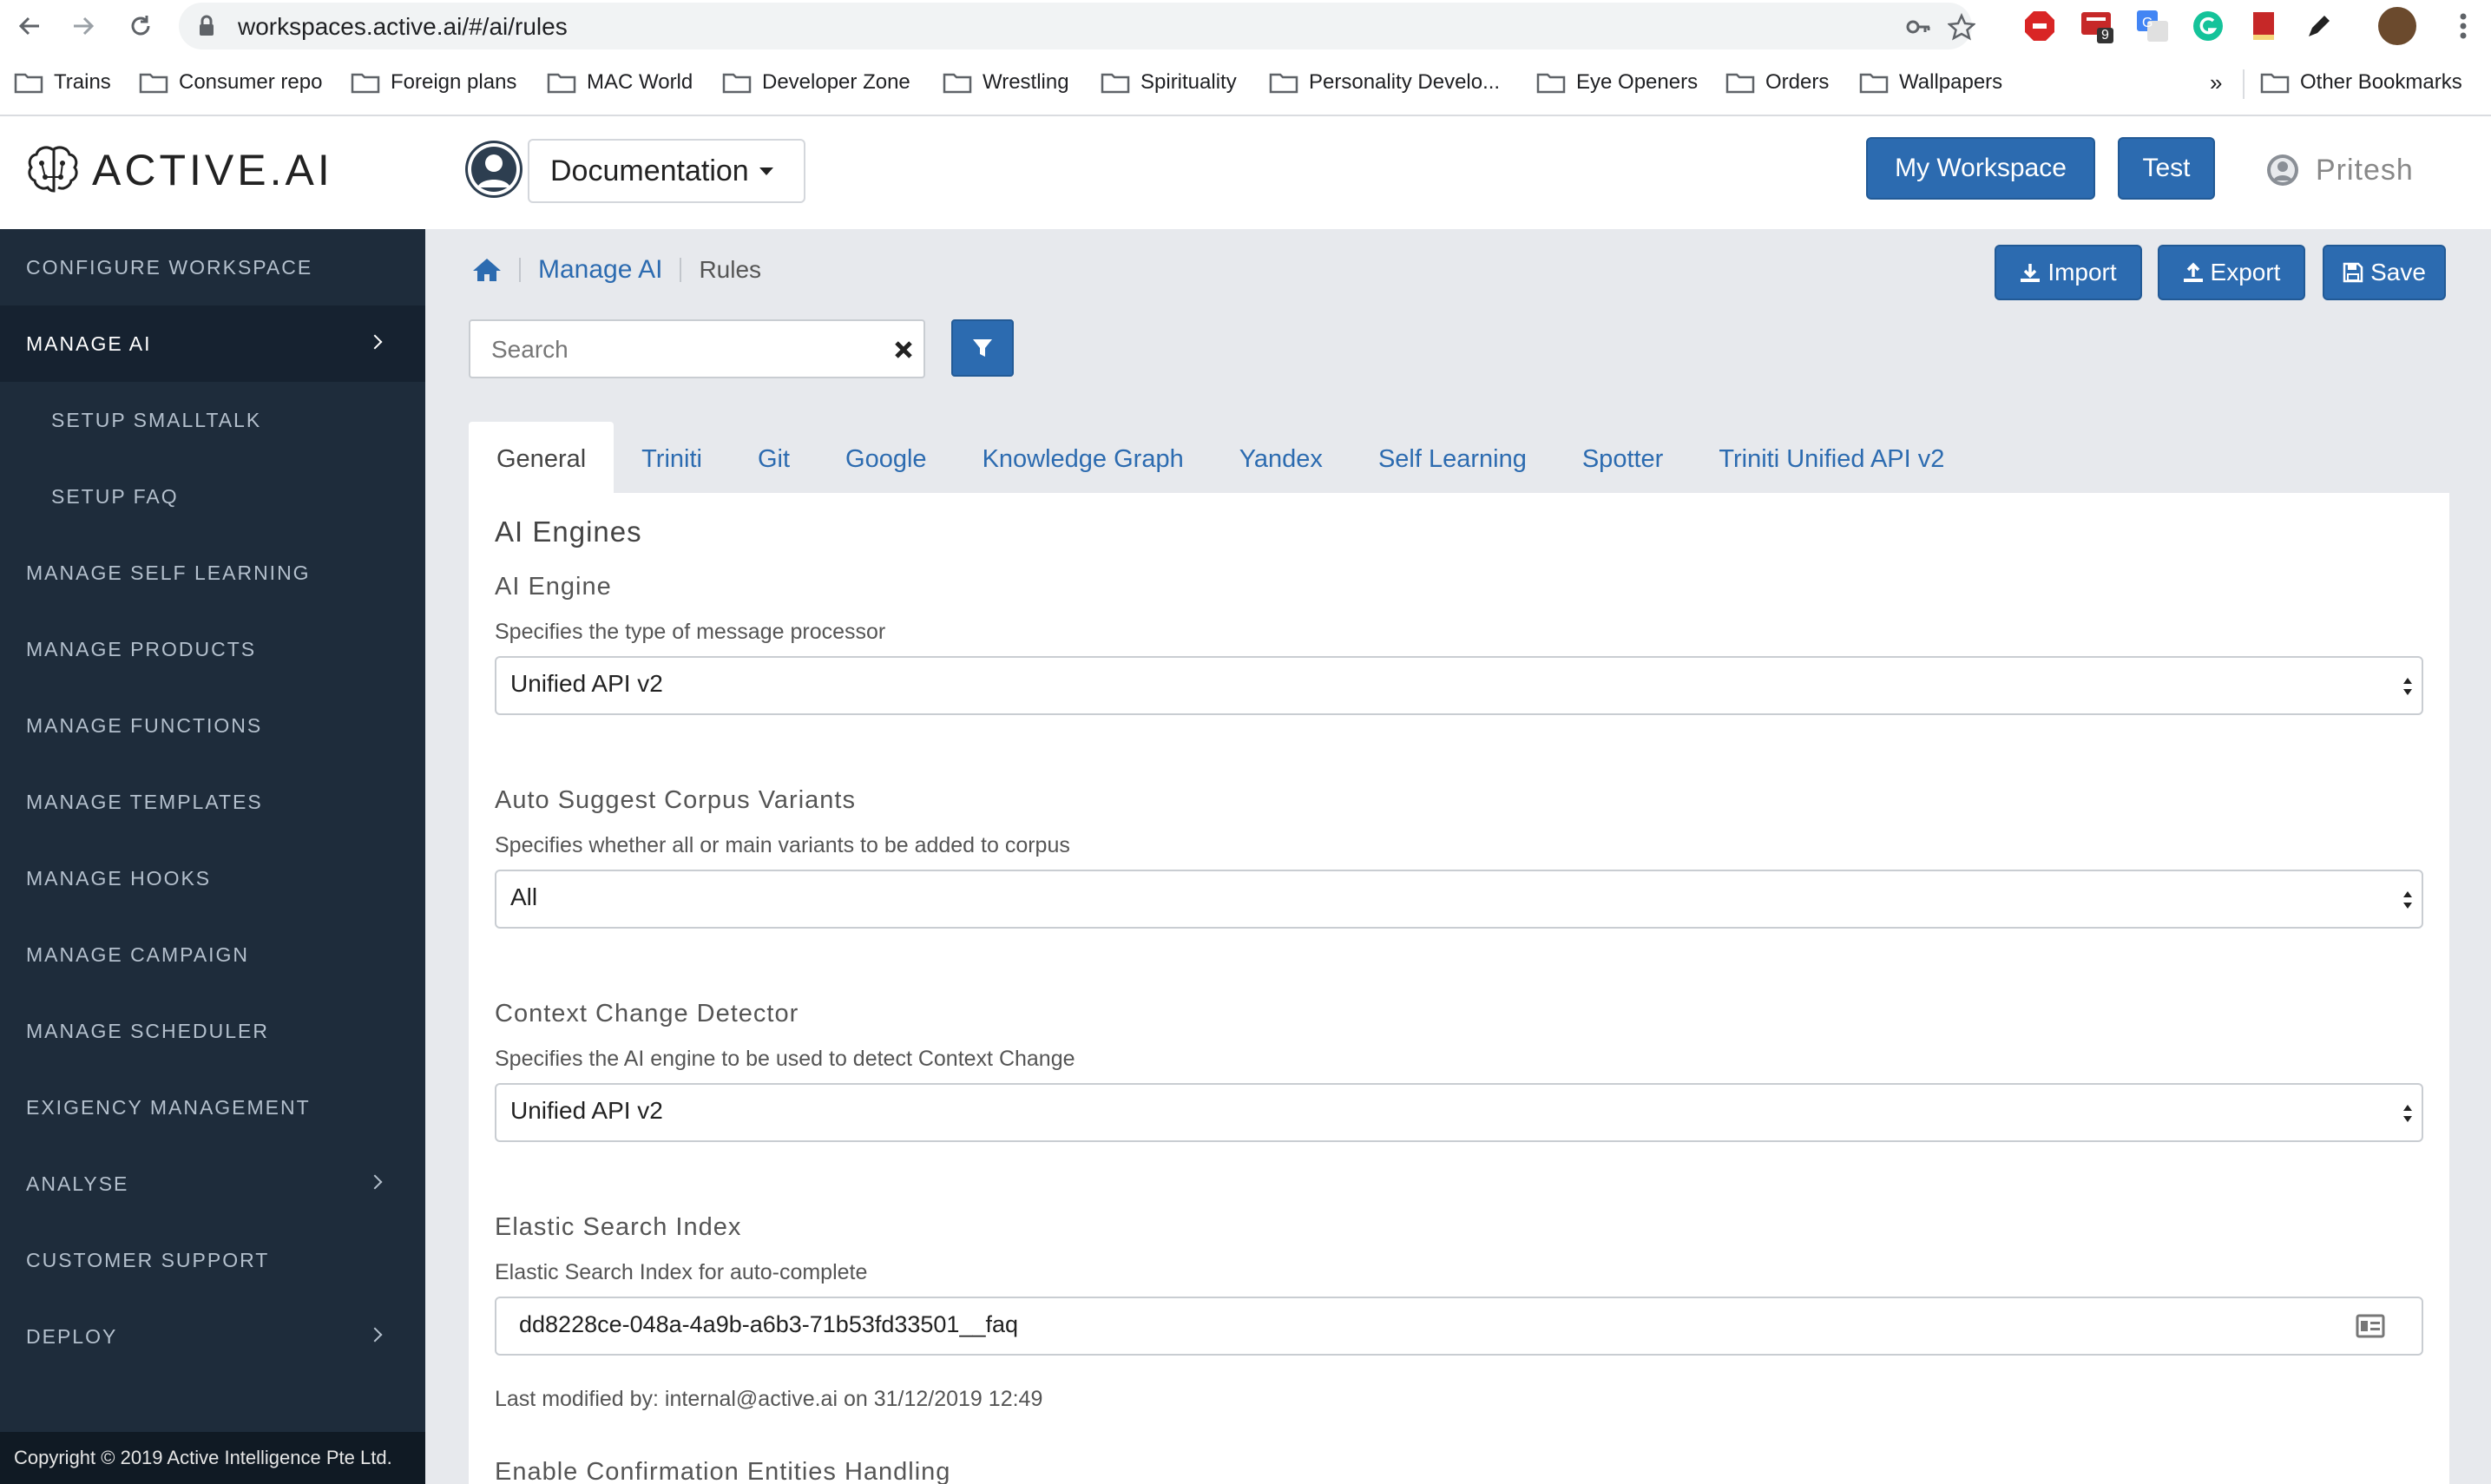 The image size is (2491, 1484). Describe the element at coordinates (230, 82) in the screenshot. I see `bookmark-item: Consumer repo` at that location.